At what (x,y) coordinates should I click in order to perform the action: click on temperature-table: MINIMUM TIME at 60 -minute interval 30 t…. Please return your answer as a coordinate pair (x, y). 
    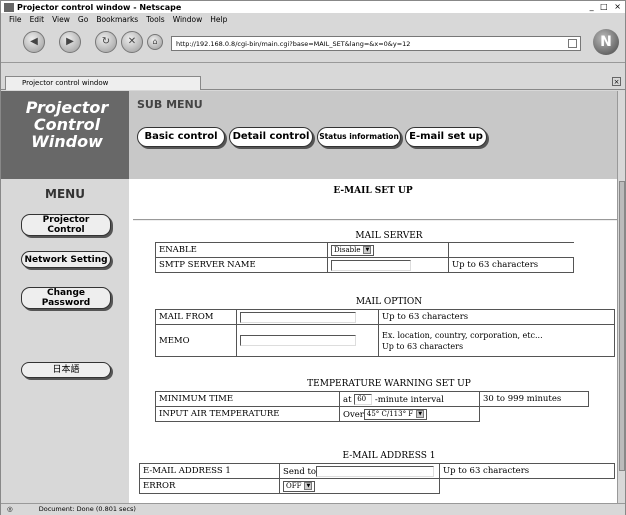
    Looking at the image, I should click on (372, 406).